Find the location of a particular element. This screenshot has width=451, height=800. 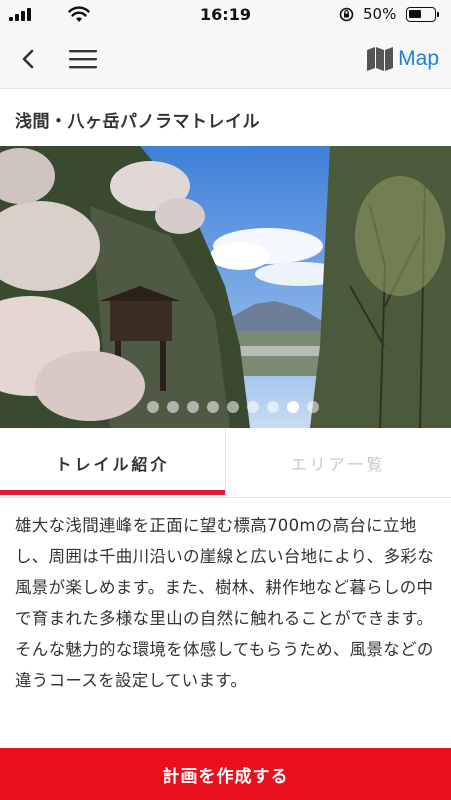

page-title: 浅間・八ヶ岳パノラマトレイル is located at coordinates (137, 122).